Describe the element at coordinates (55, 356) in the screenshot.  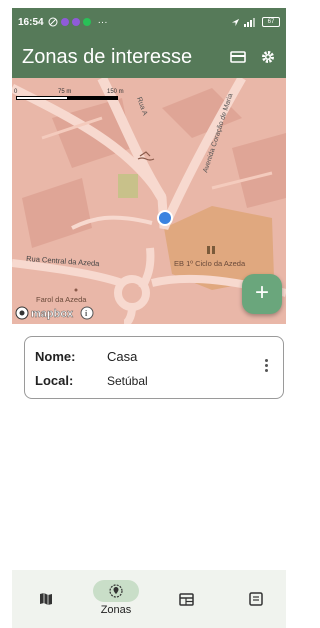
I see `name-label: Nome:` at that location.